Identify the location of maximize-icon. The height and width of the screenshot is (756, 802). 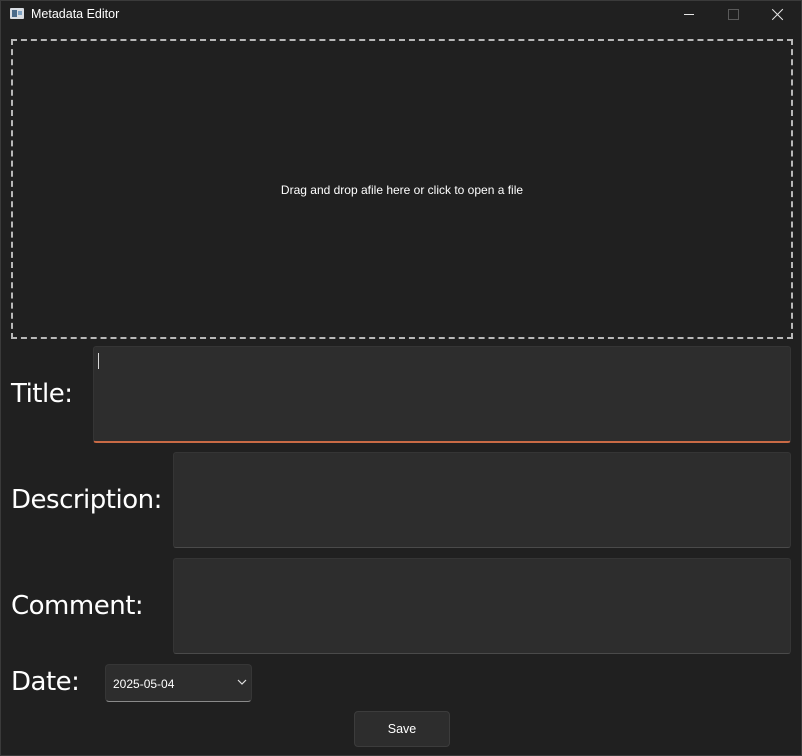
(733, 14).